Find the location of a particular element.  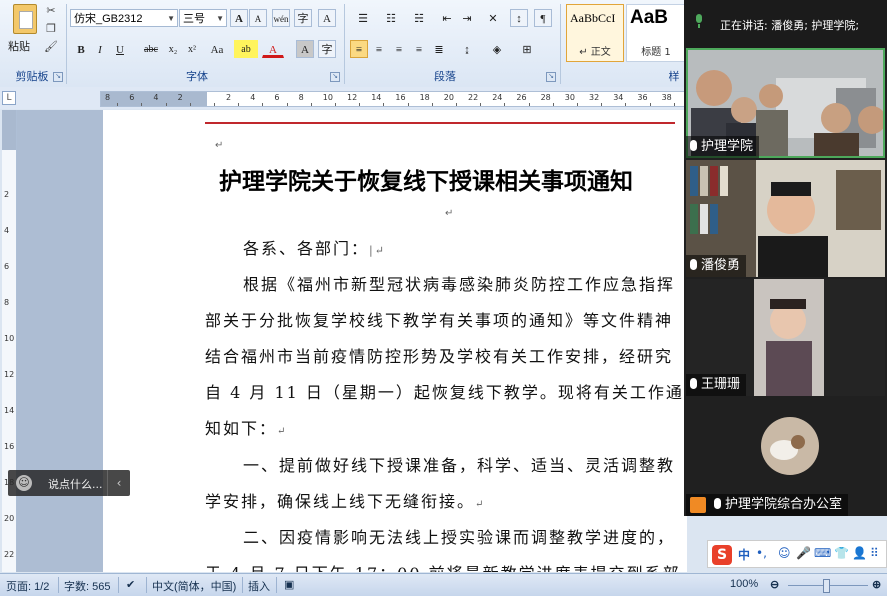

participant-name: 王珊珊 is located at coordinates (716, 385).